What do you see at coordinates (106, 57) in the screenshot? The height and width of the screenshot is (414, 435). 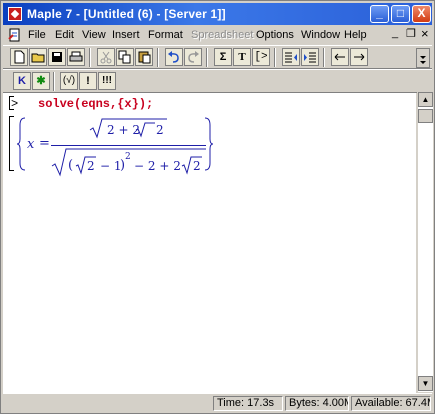 I see `cut-icon` at bounding box center [106, 57].